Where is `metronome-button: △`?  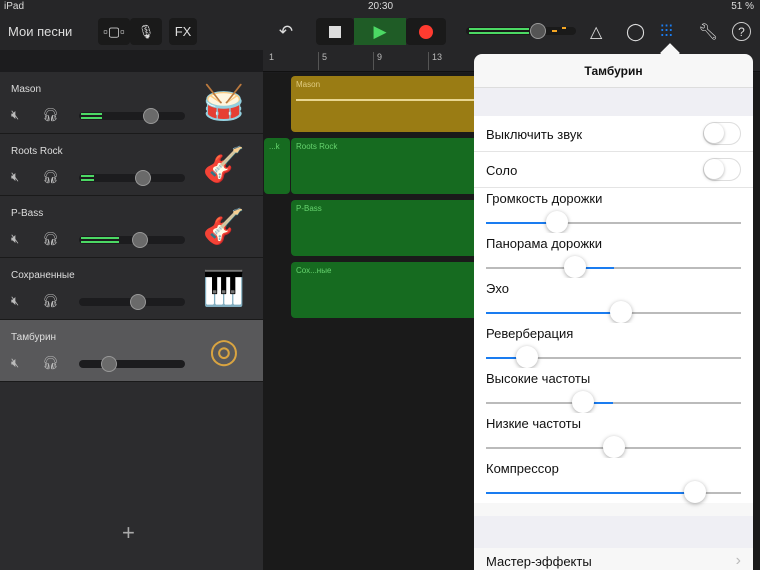
metronome-button: △ is located at coordinates (596, 31).